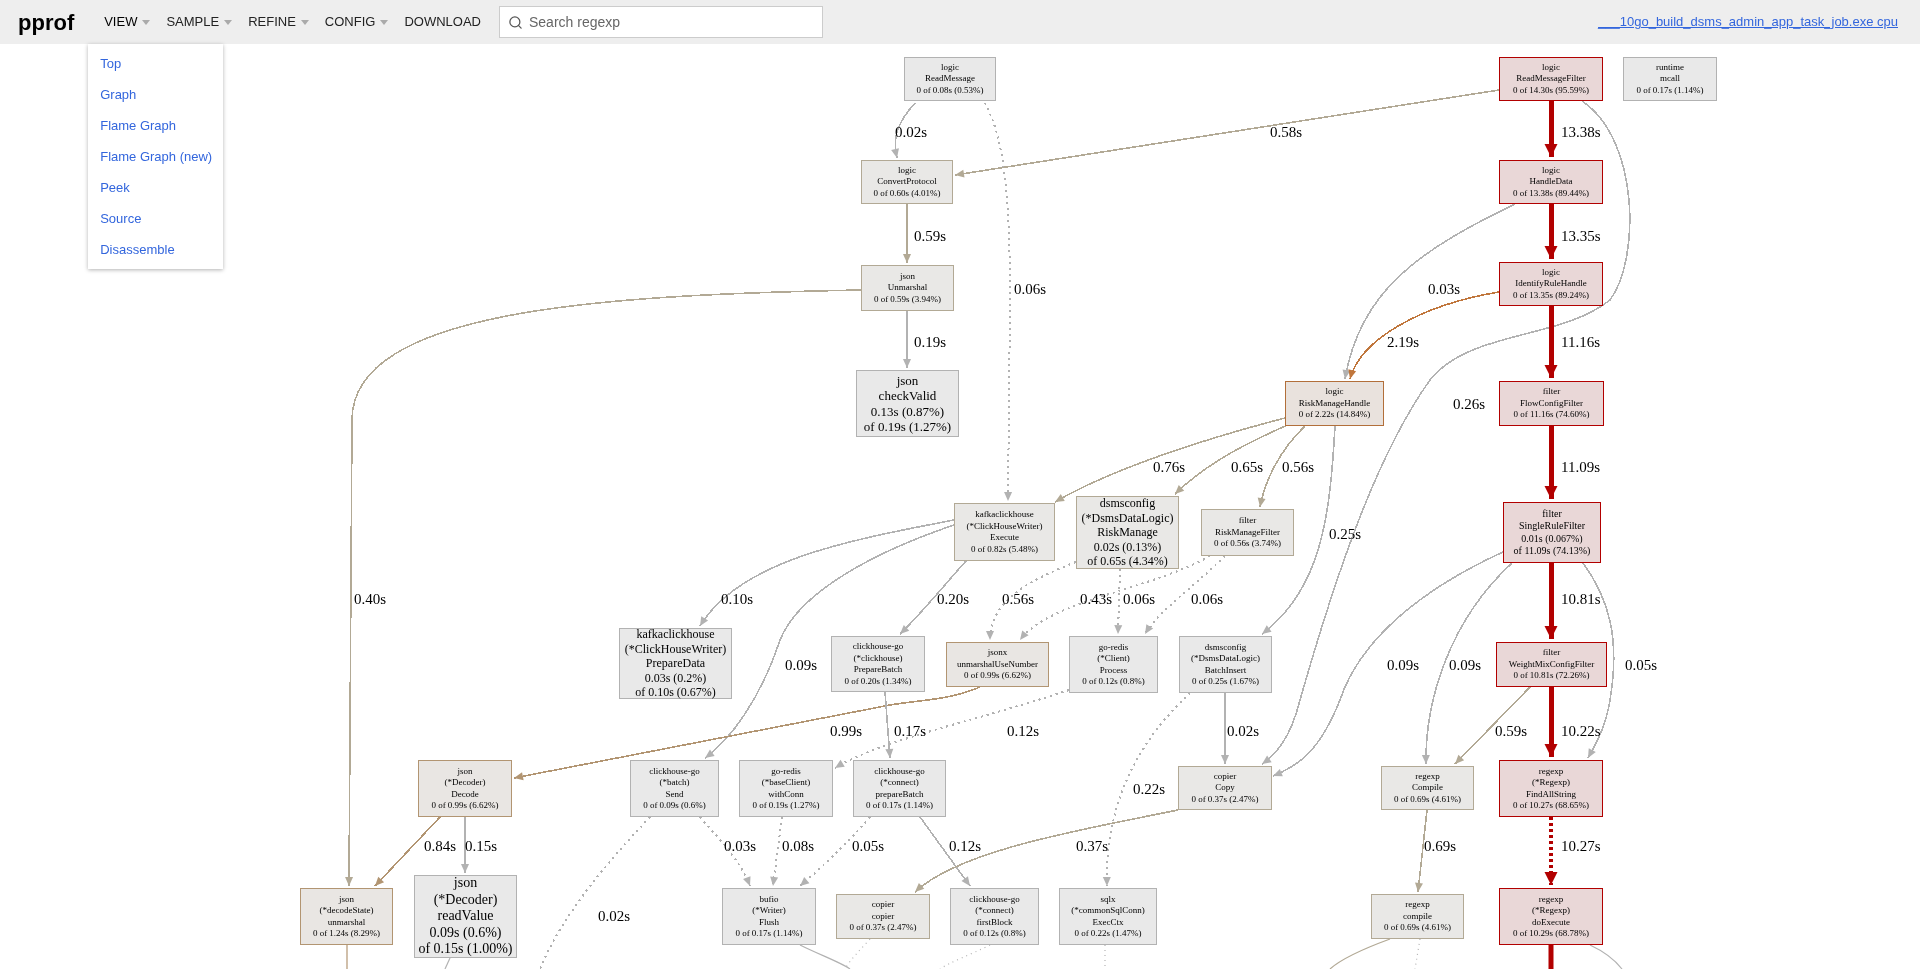 This screenshot has width=1920, height=969. What do you see at coordinates (278, 22) in the screenshot?
I see `menu-button: REFINE` at bounding box center [278, 22].